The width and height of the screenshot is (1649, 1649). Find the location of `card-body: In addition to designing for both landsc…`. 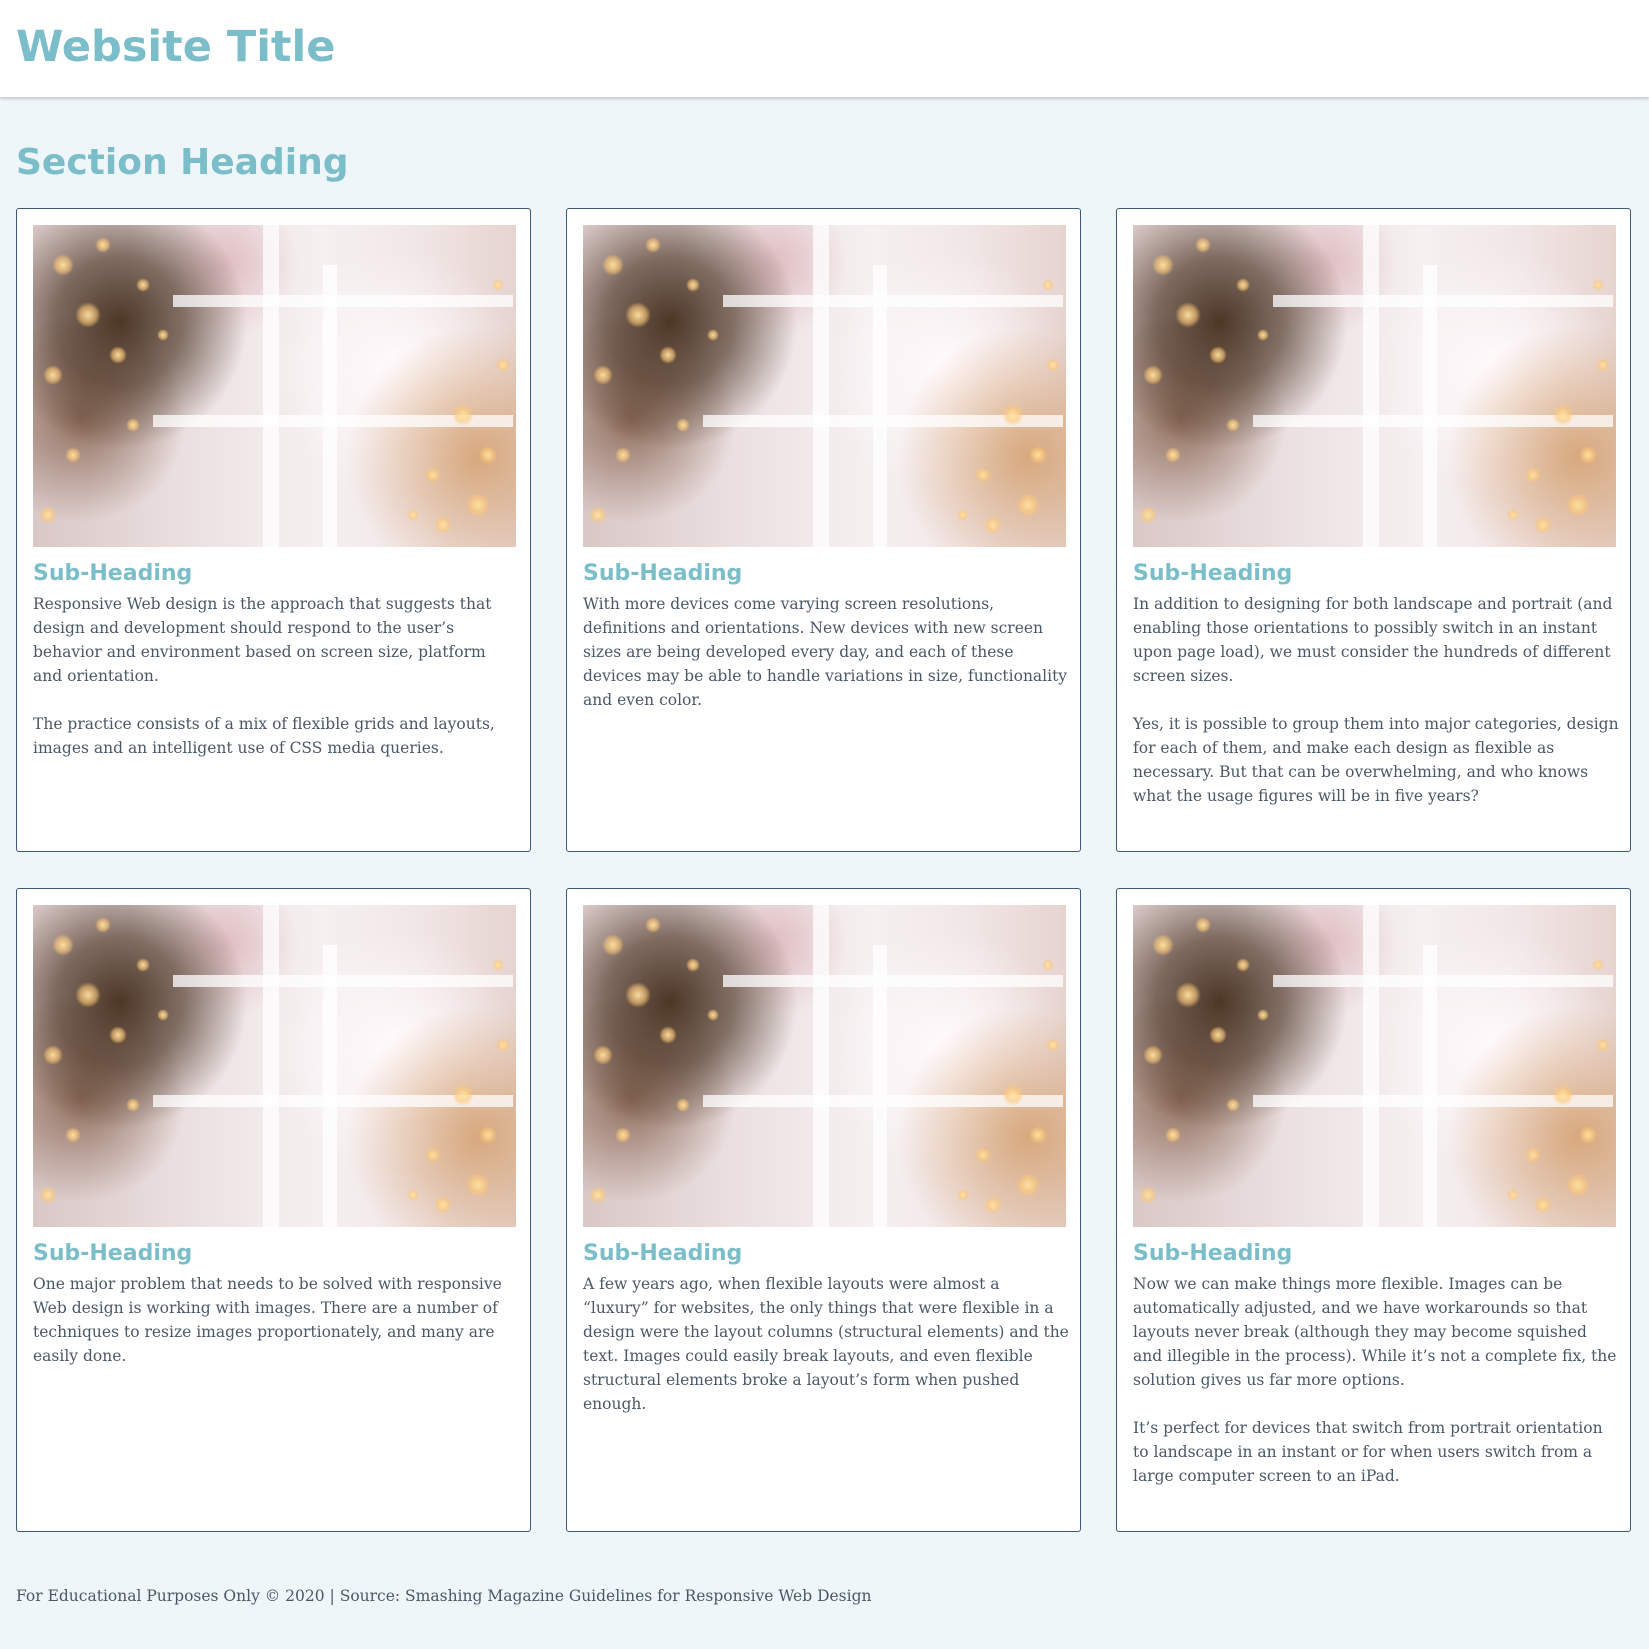

card-body: In addition to designing for both landsc… is located at coordinates (1376, 712).